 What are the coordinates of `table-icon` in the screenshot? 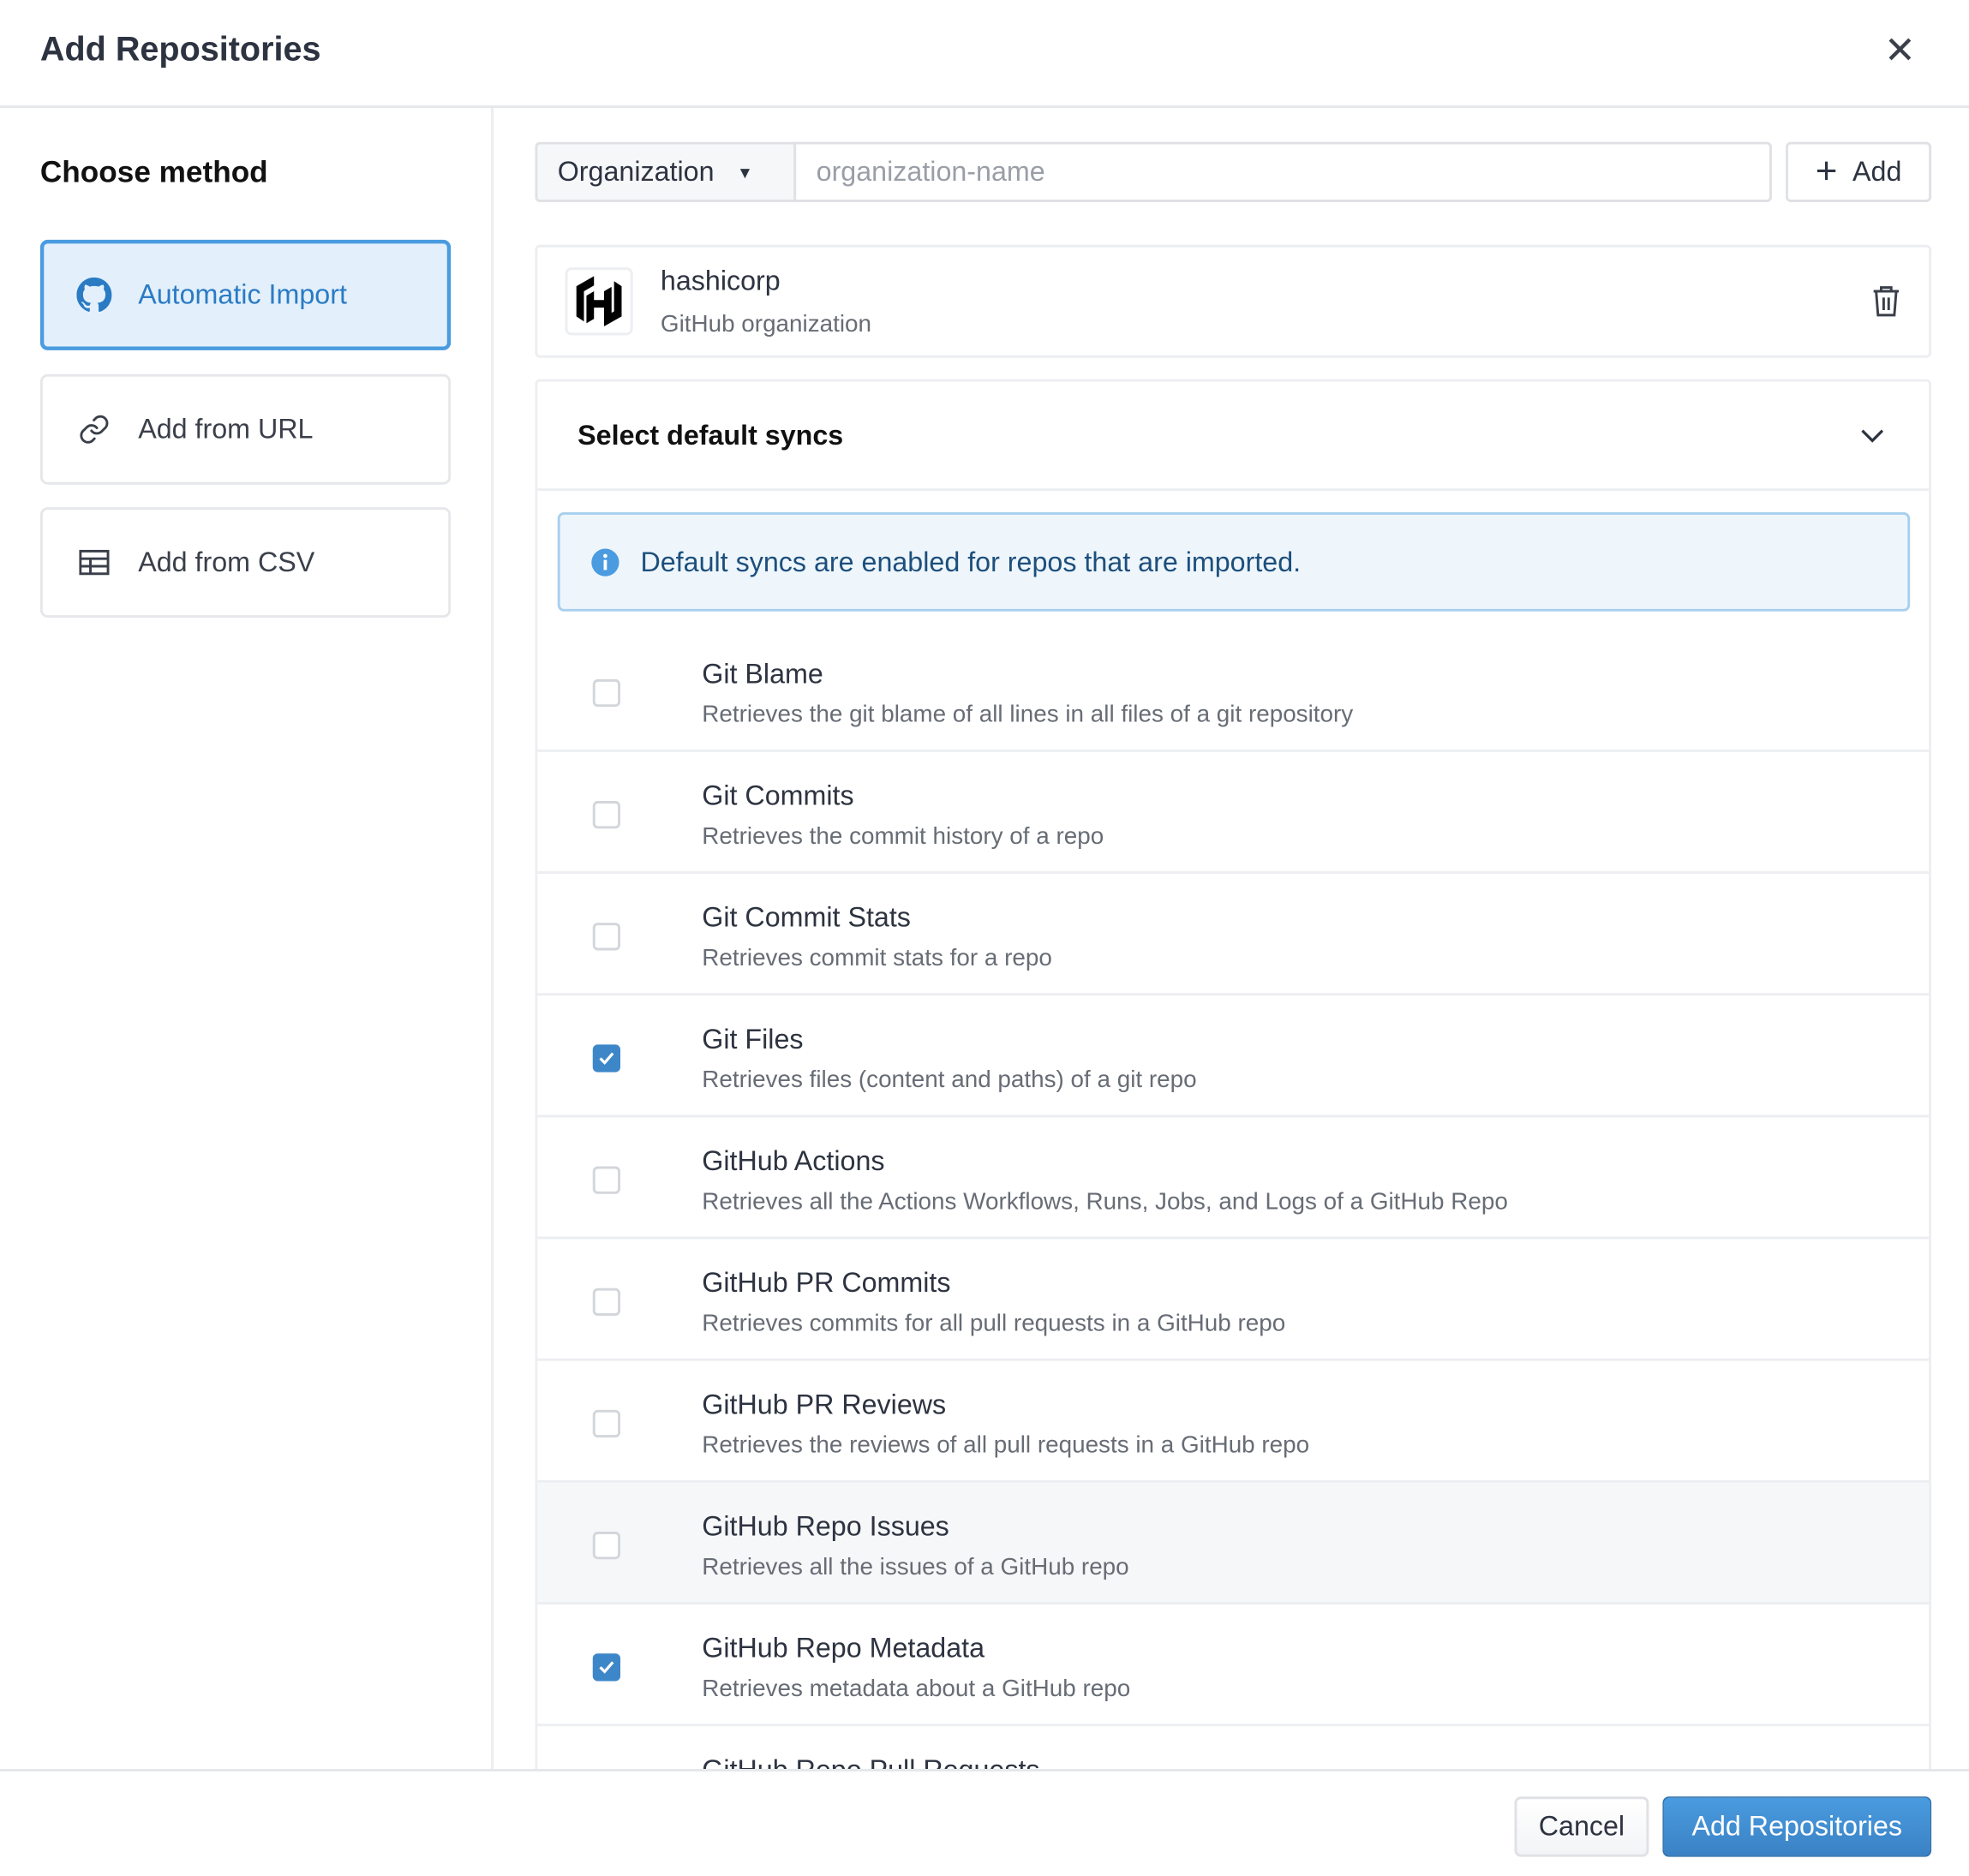 It's located at (94, 563).